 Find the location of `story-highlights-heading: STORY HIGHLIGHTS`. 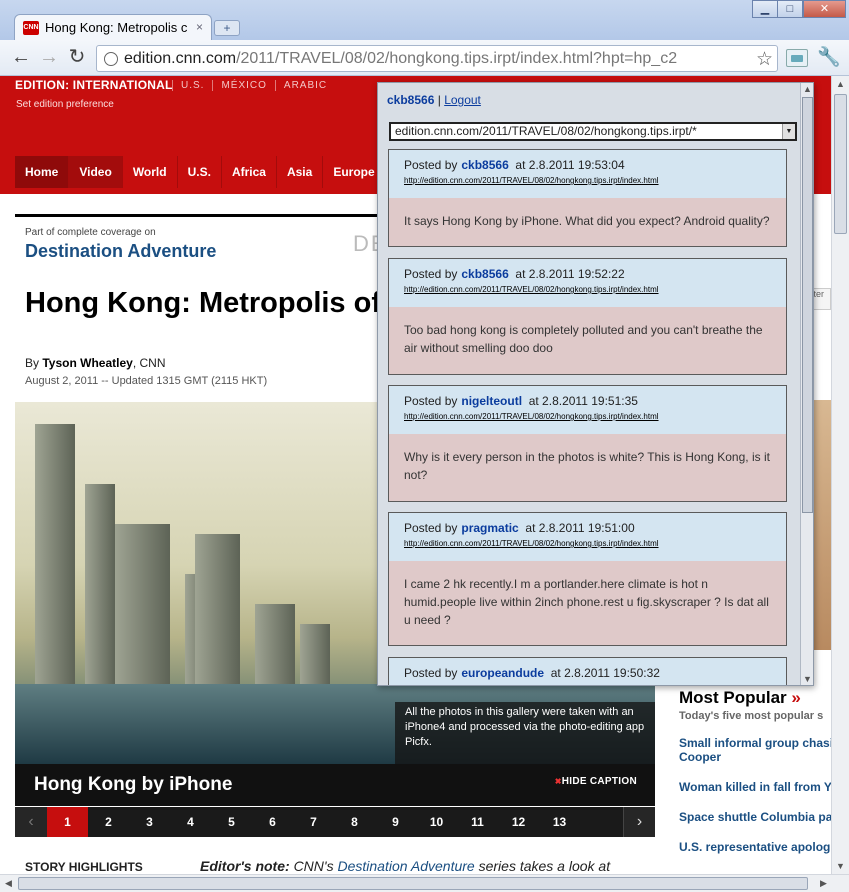

story-highlights-heading: STORY HIGHLIGHTS is located at coordinates (84, 867).